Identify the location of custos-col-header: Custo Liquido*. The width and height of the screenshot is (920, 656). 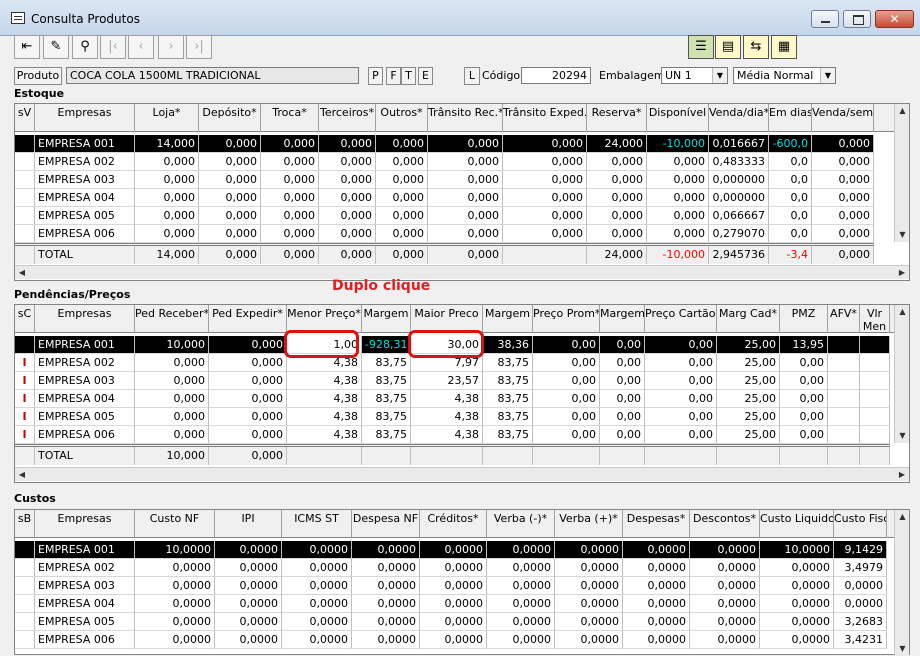
(797, 524).